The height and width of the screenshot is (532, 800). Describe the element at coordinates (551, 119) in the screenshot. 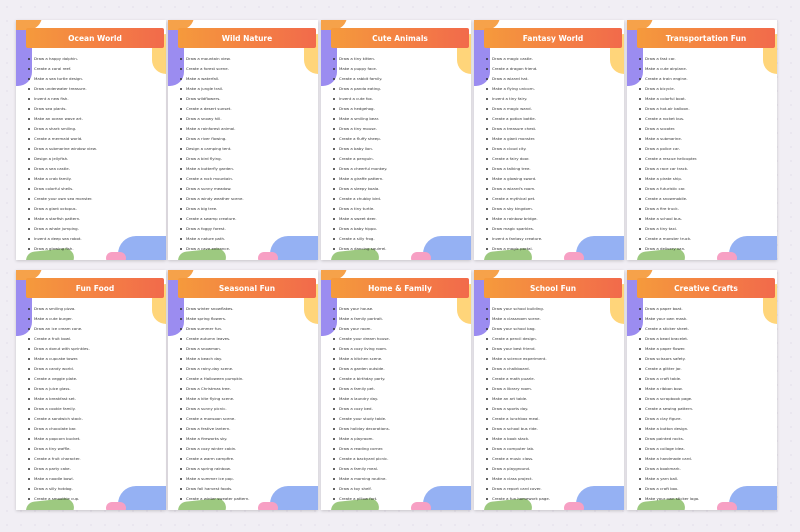

I see `prompt-item: Create a potion bottle.` at that location.